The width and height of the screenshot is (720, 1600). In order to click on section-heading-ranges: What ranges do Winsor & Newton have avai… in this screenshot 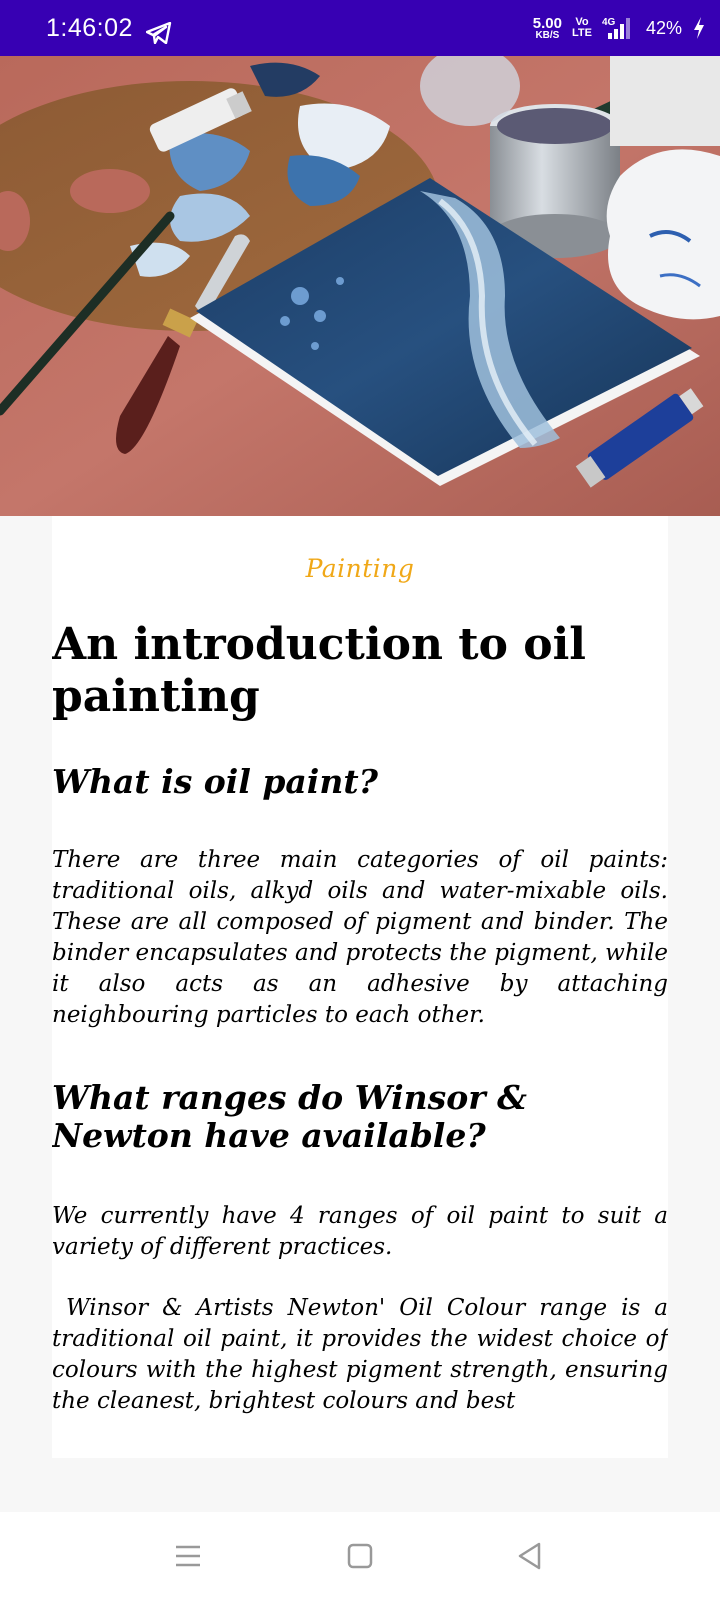, I will do `click(289, 1116)`.